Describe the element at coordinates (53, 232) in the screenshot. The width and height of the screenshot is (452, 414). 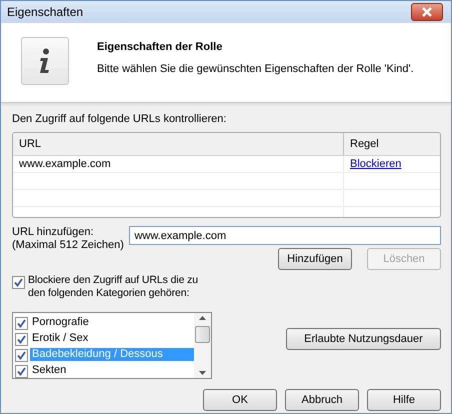
I see `field-label: URL hinzufügen:` at that location.